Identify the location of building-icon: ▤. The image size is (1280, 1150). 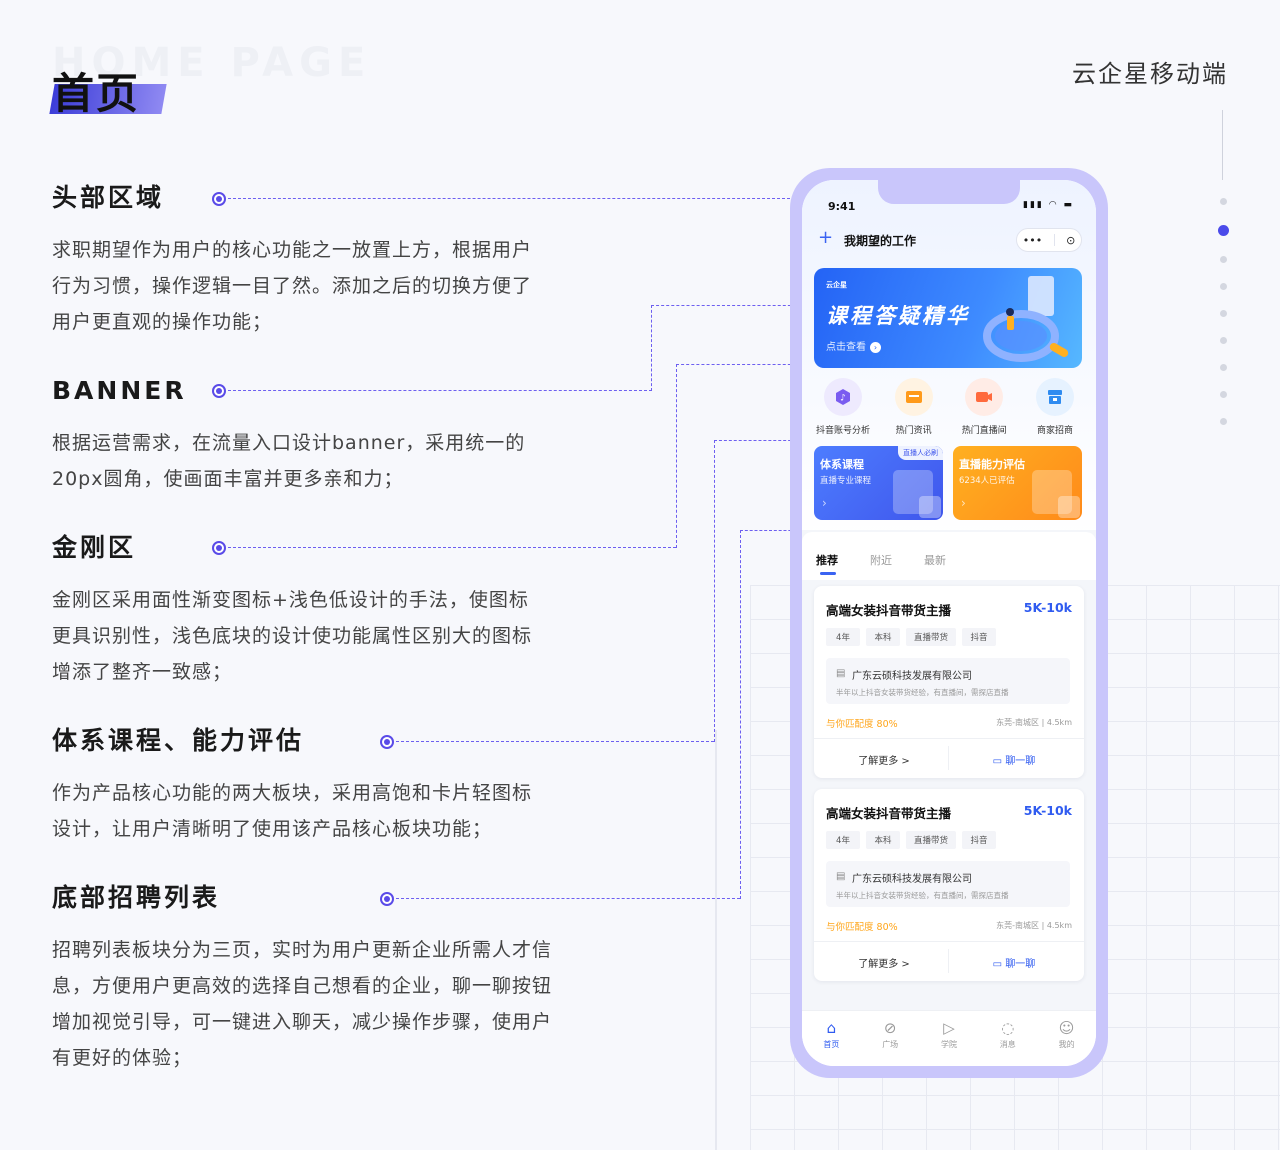
(841, 673).